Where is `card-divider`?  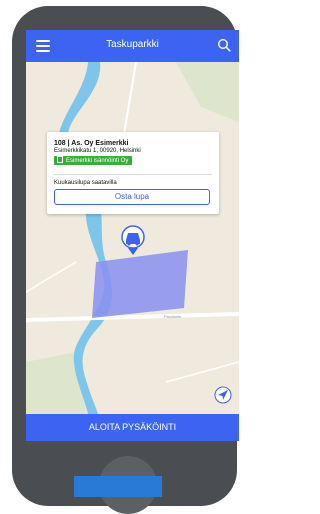
card-divider is located at coordinates (133, 174).